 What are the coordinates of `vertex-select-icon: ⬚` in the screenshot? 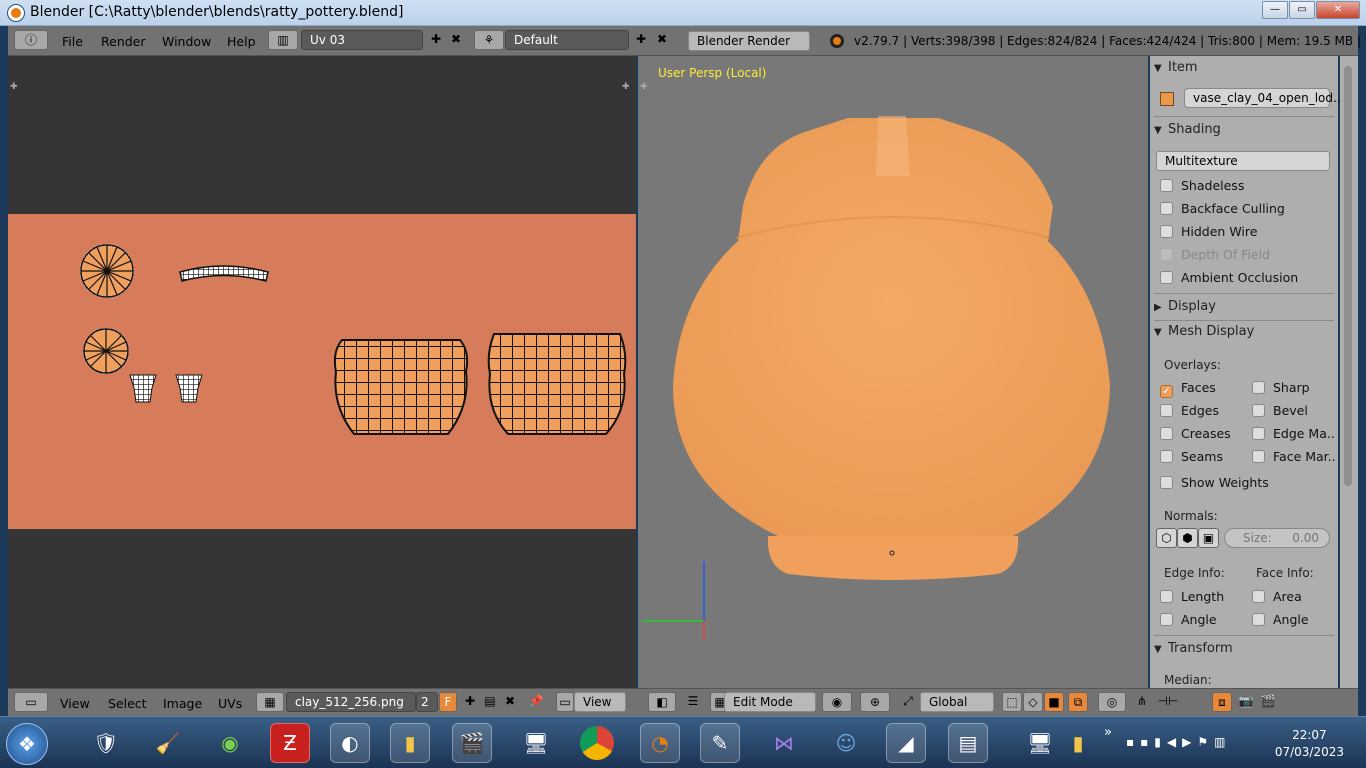 It's located at (1012, 702).